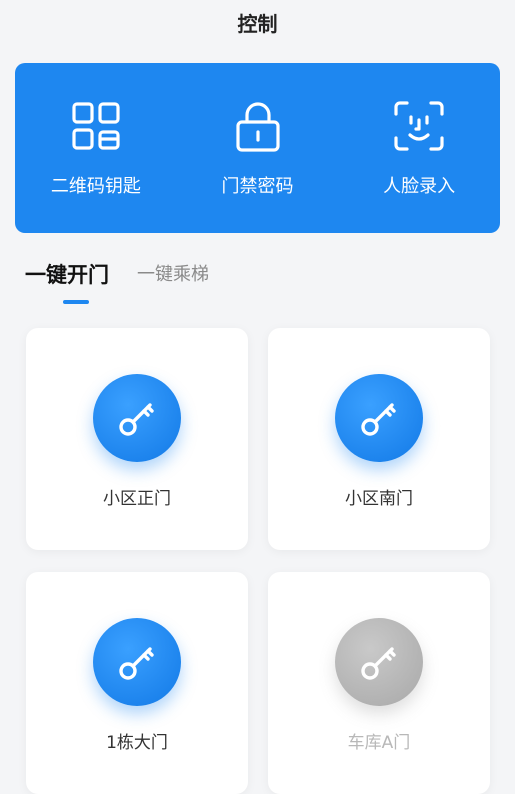 This screenshot has width=515, height=794. I want to click on qr-code-key-label: 二维码钥匙, so click(95, 186).